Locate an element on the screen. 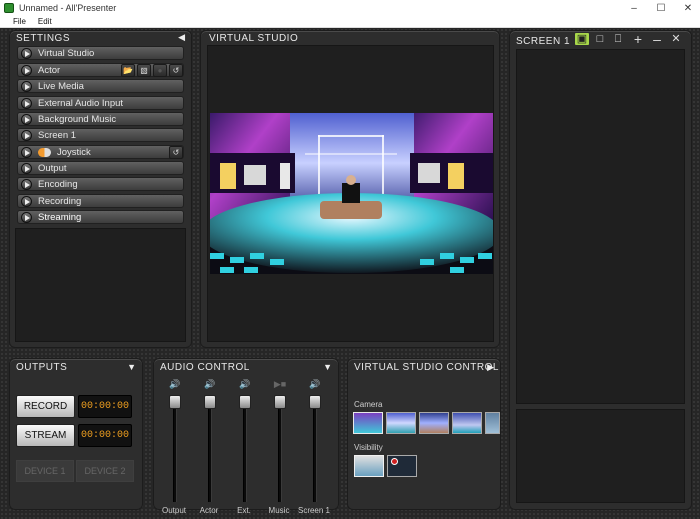  hidden-icon is located at coordinates (394, 461).